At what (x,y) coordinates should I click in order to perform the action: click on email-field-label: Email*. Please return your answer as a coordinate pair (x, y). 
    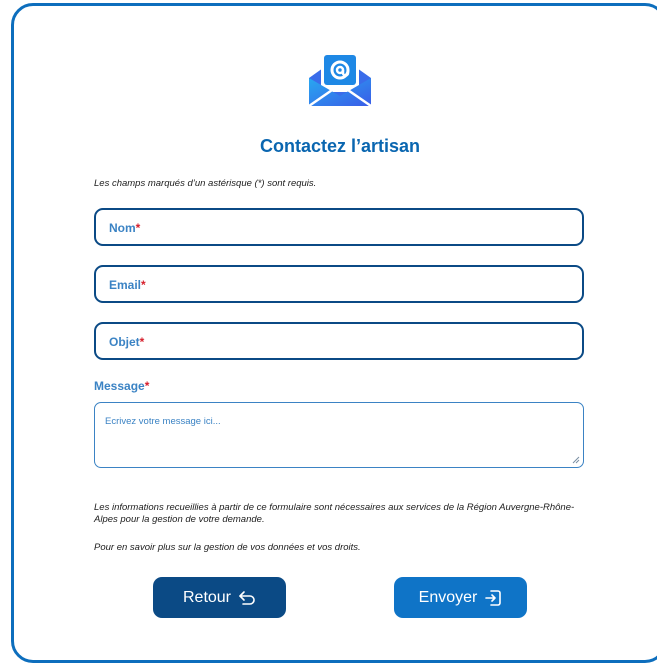
    Looking at the image, I should click on (127, 285).